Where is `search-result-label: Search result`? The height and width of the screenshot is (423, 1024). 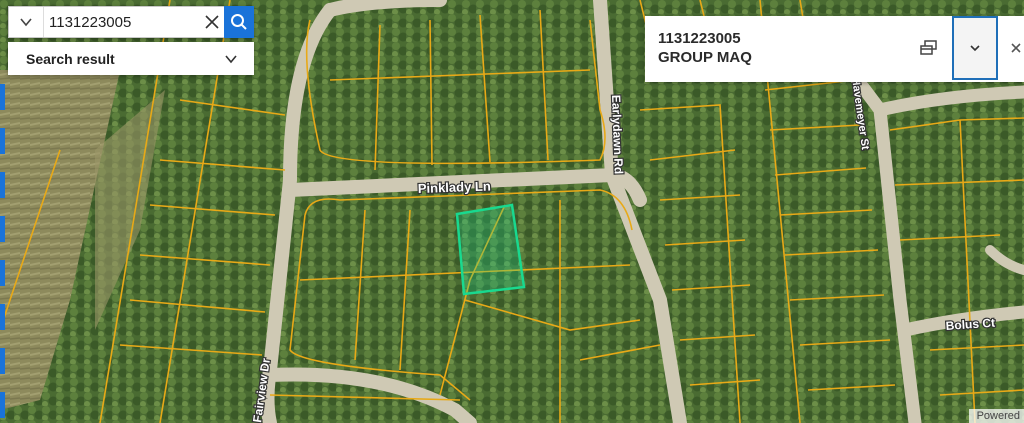 search-result-label: Search result is located at coordinates (70, 58).